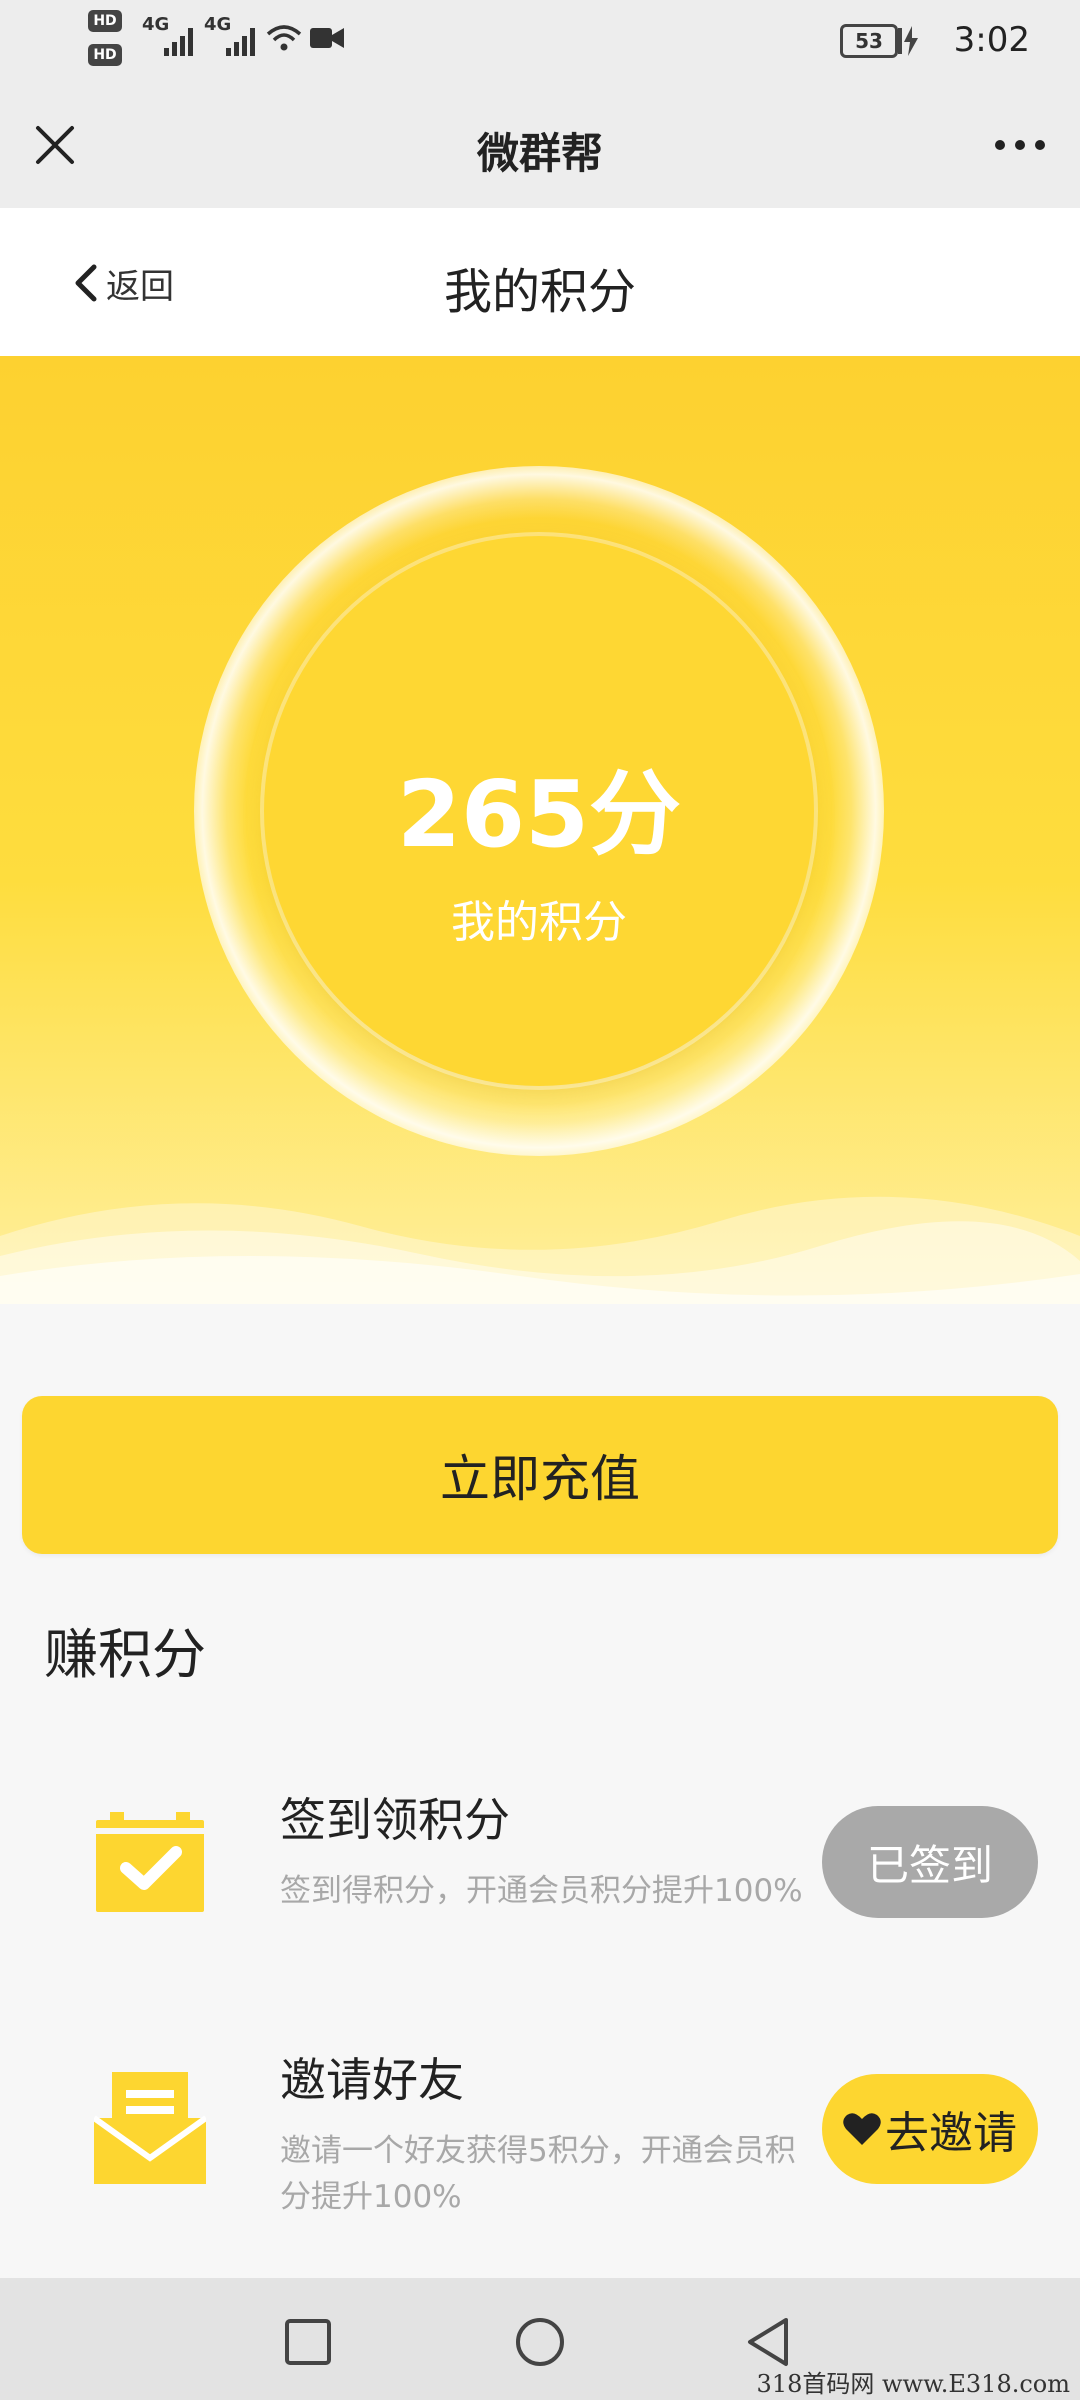 This screenshot has height=2400, width=1080. What do you see at coordinates (539, 153) in the screenshot?
I see `app-title: 微群帮` at bounding box center [539, 153].